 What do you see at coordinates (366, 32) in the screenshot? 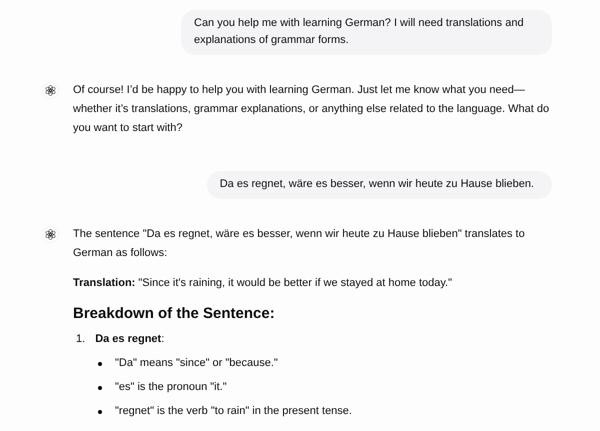
I see `user-message: Can you help me with learning German? I will need translations and explanations of grammar forms.` at bounding box center [366, 32].